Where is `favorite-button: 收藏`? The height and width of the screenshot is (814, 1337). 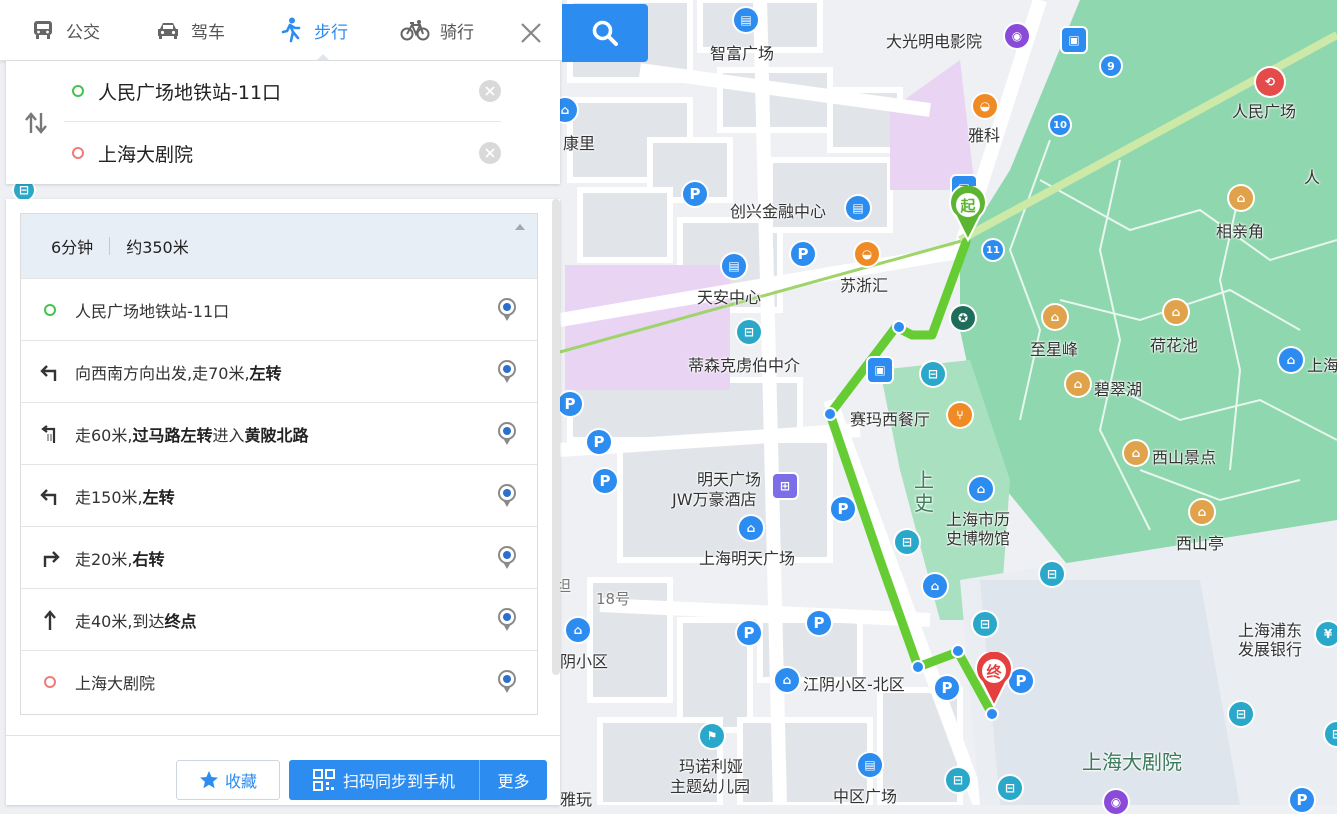
favorite-button: 收藏 is located at coordinates (228, 780).